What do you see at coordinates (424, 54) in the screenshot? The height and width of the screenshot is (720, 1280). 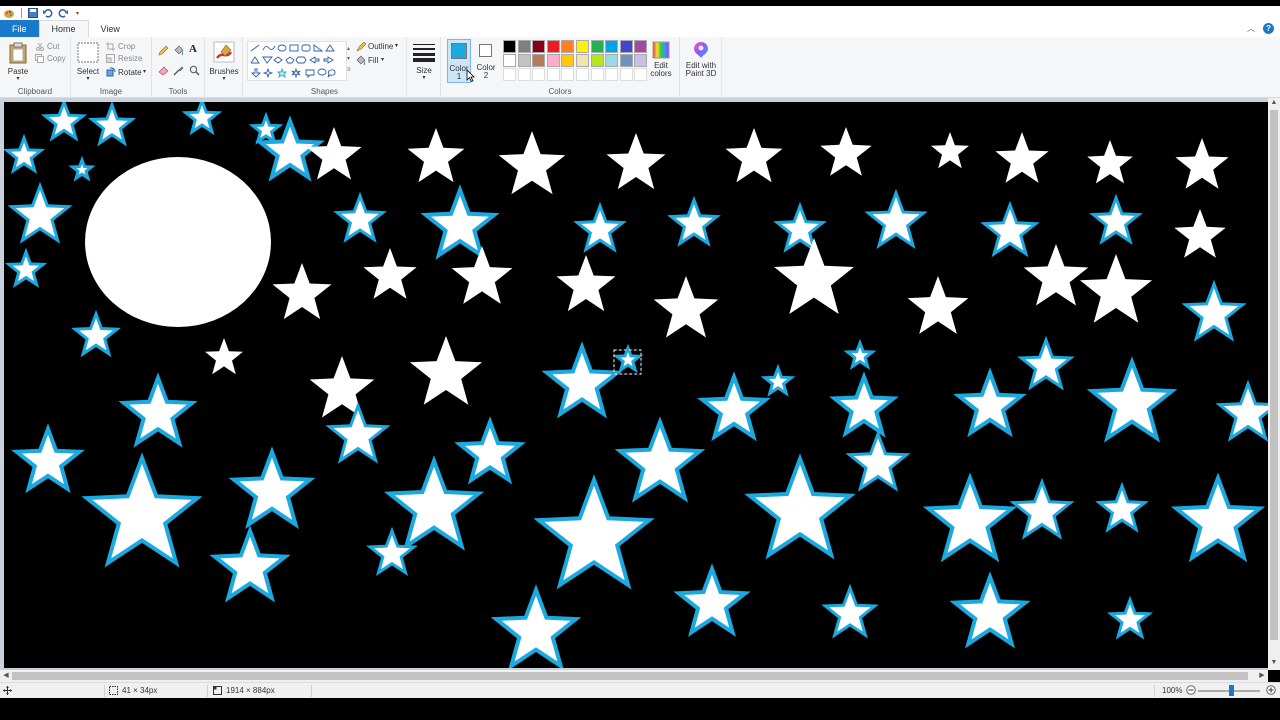 I see `size-button` at bounding box center [424, 54].